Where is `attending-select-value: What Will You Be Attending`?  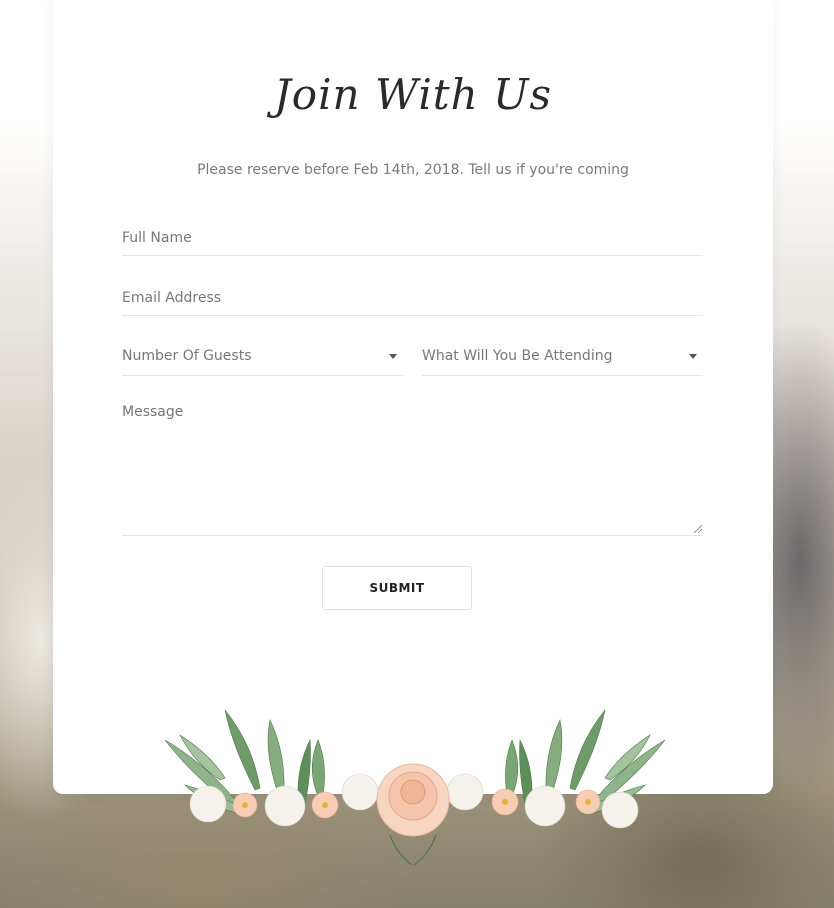 attending-select-value: What Will You Be Attending is located at coordinates (517, 356).